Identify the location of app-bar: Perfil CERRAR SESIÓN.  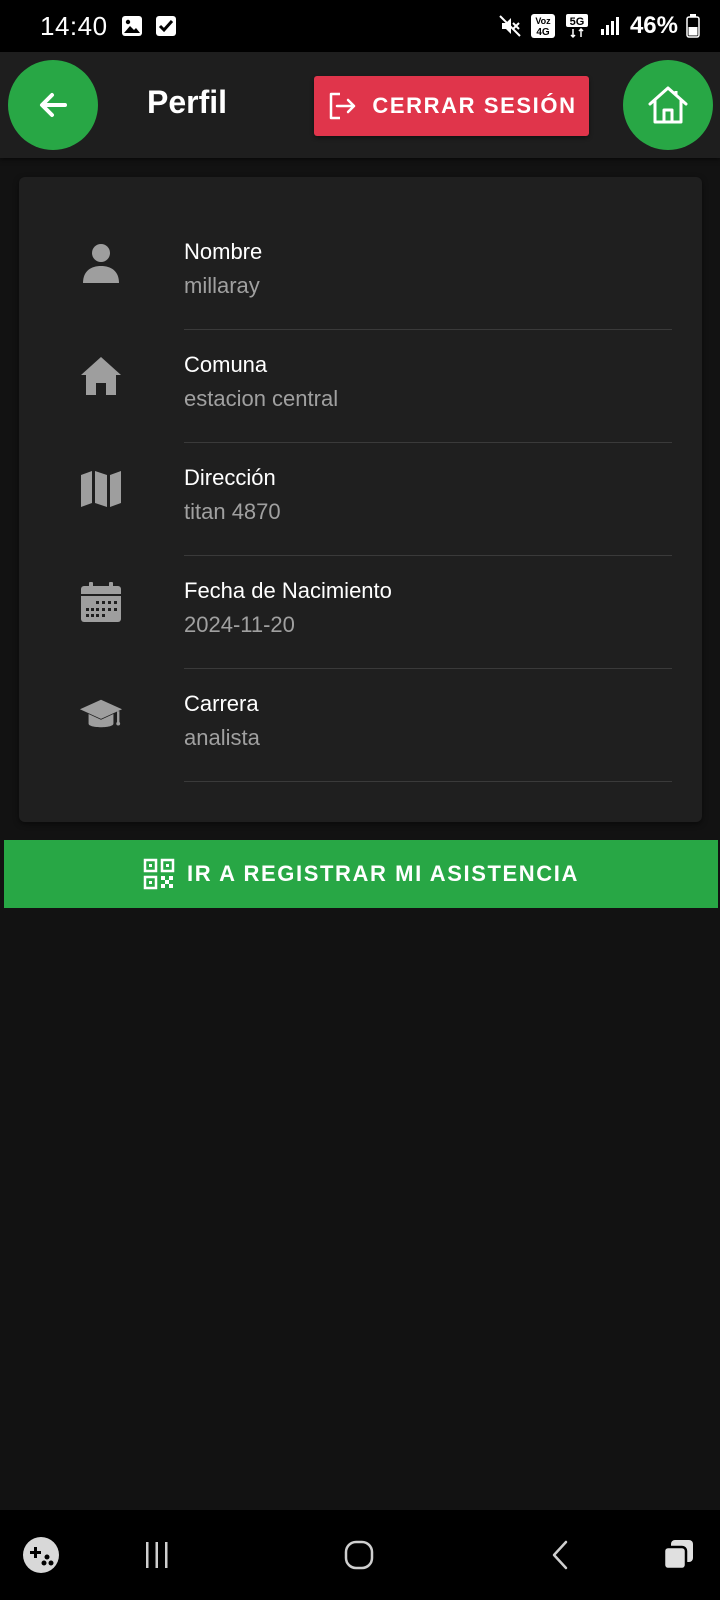
(360, 105).